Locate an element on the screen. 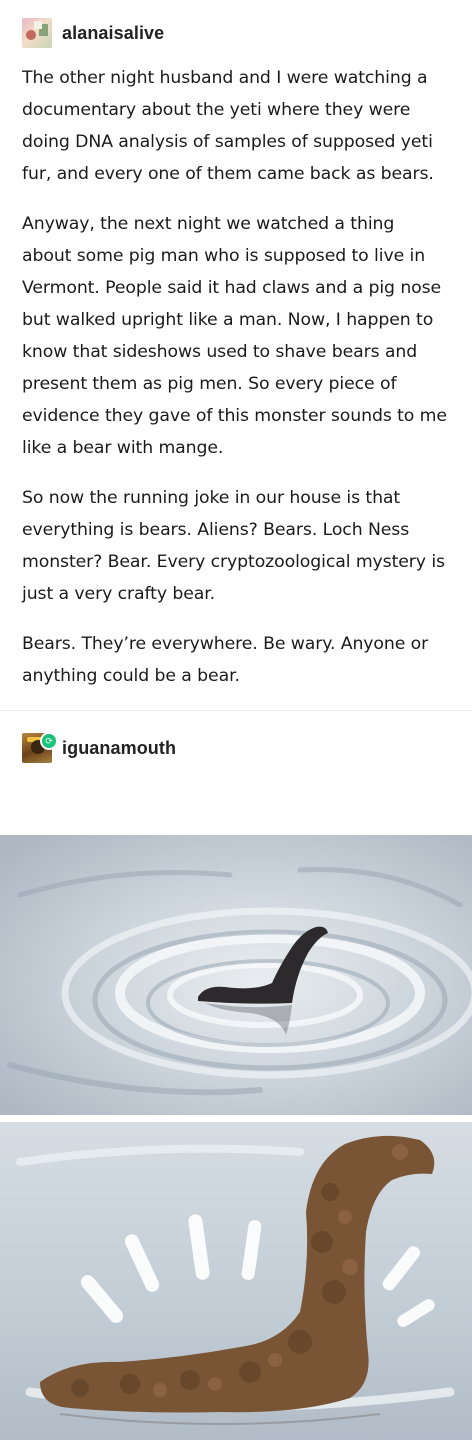 The image size is (472, 1440). reblog-icon: ⟳ is located at coordinates (49, 741).